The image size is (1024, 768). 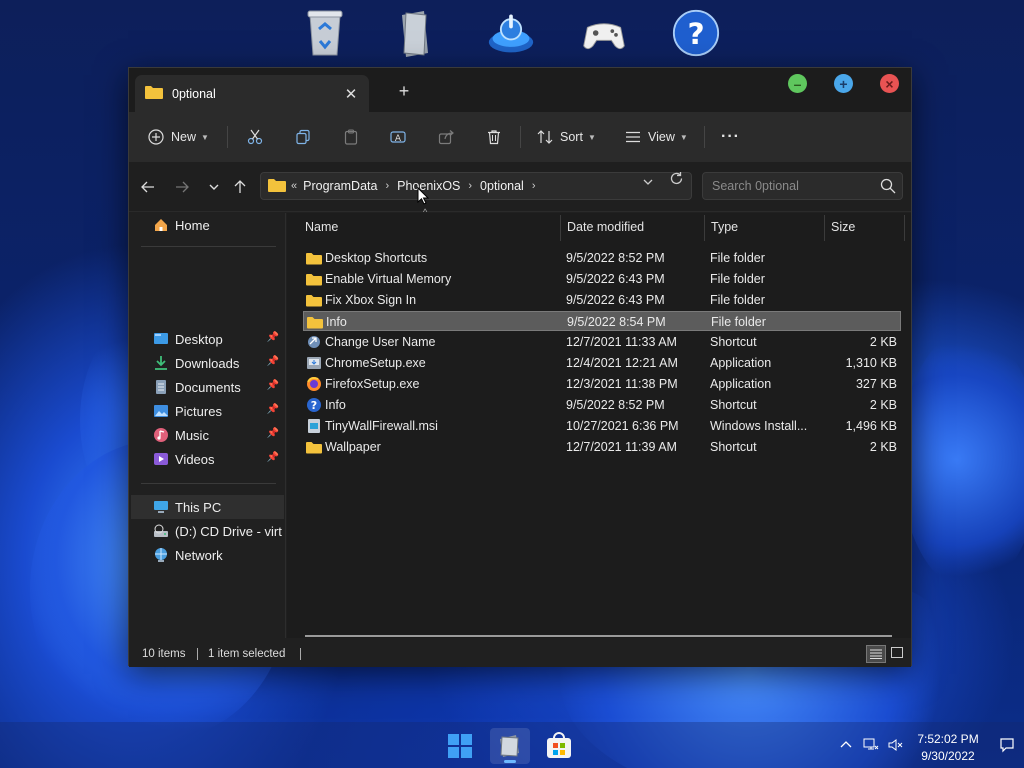 What do you see at coordinates (615, 405) in the screenshot?
I see `file-date-modified: 9/5/2022 8:52 PM` at bounding box center [615, 405].